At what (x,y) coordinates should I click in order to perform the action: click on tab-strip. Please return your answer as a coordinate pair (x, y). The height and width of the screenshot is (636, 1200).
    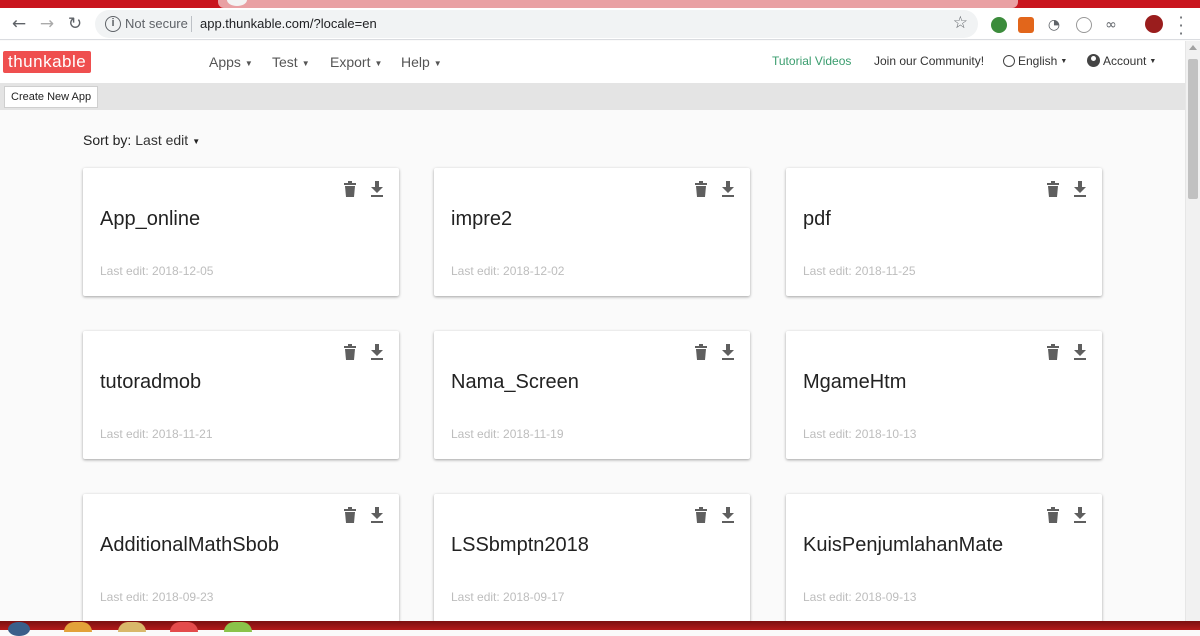
    Looking at the image, I should click on (600, 4).